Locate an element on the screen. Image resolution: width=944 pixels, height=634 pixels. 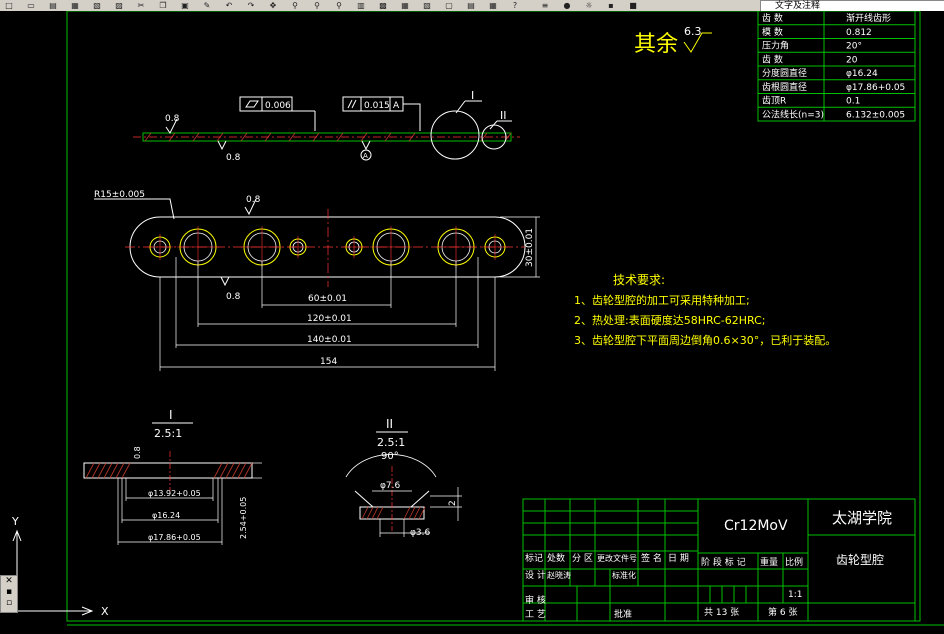
tb-process: 工 艺 is located at coordinates (535, 614).